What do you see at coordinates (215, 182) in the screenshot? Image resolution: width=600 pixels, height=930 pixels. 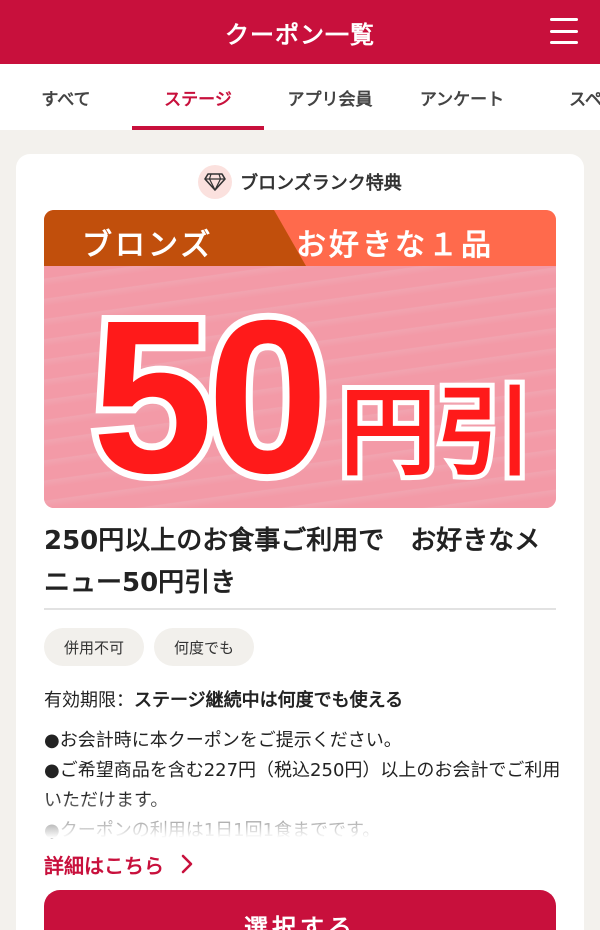 I see `diamond-icon` at bounding box center [215, 182].